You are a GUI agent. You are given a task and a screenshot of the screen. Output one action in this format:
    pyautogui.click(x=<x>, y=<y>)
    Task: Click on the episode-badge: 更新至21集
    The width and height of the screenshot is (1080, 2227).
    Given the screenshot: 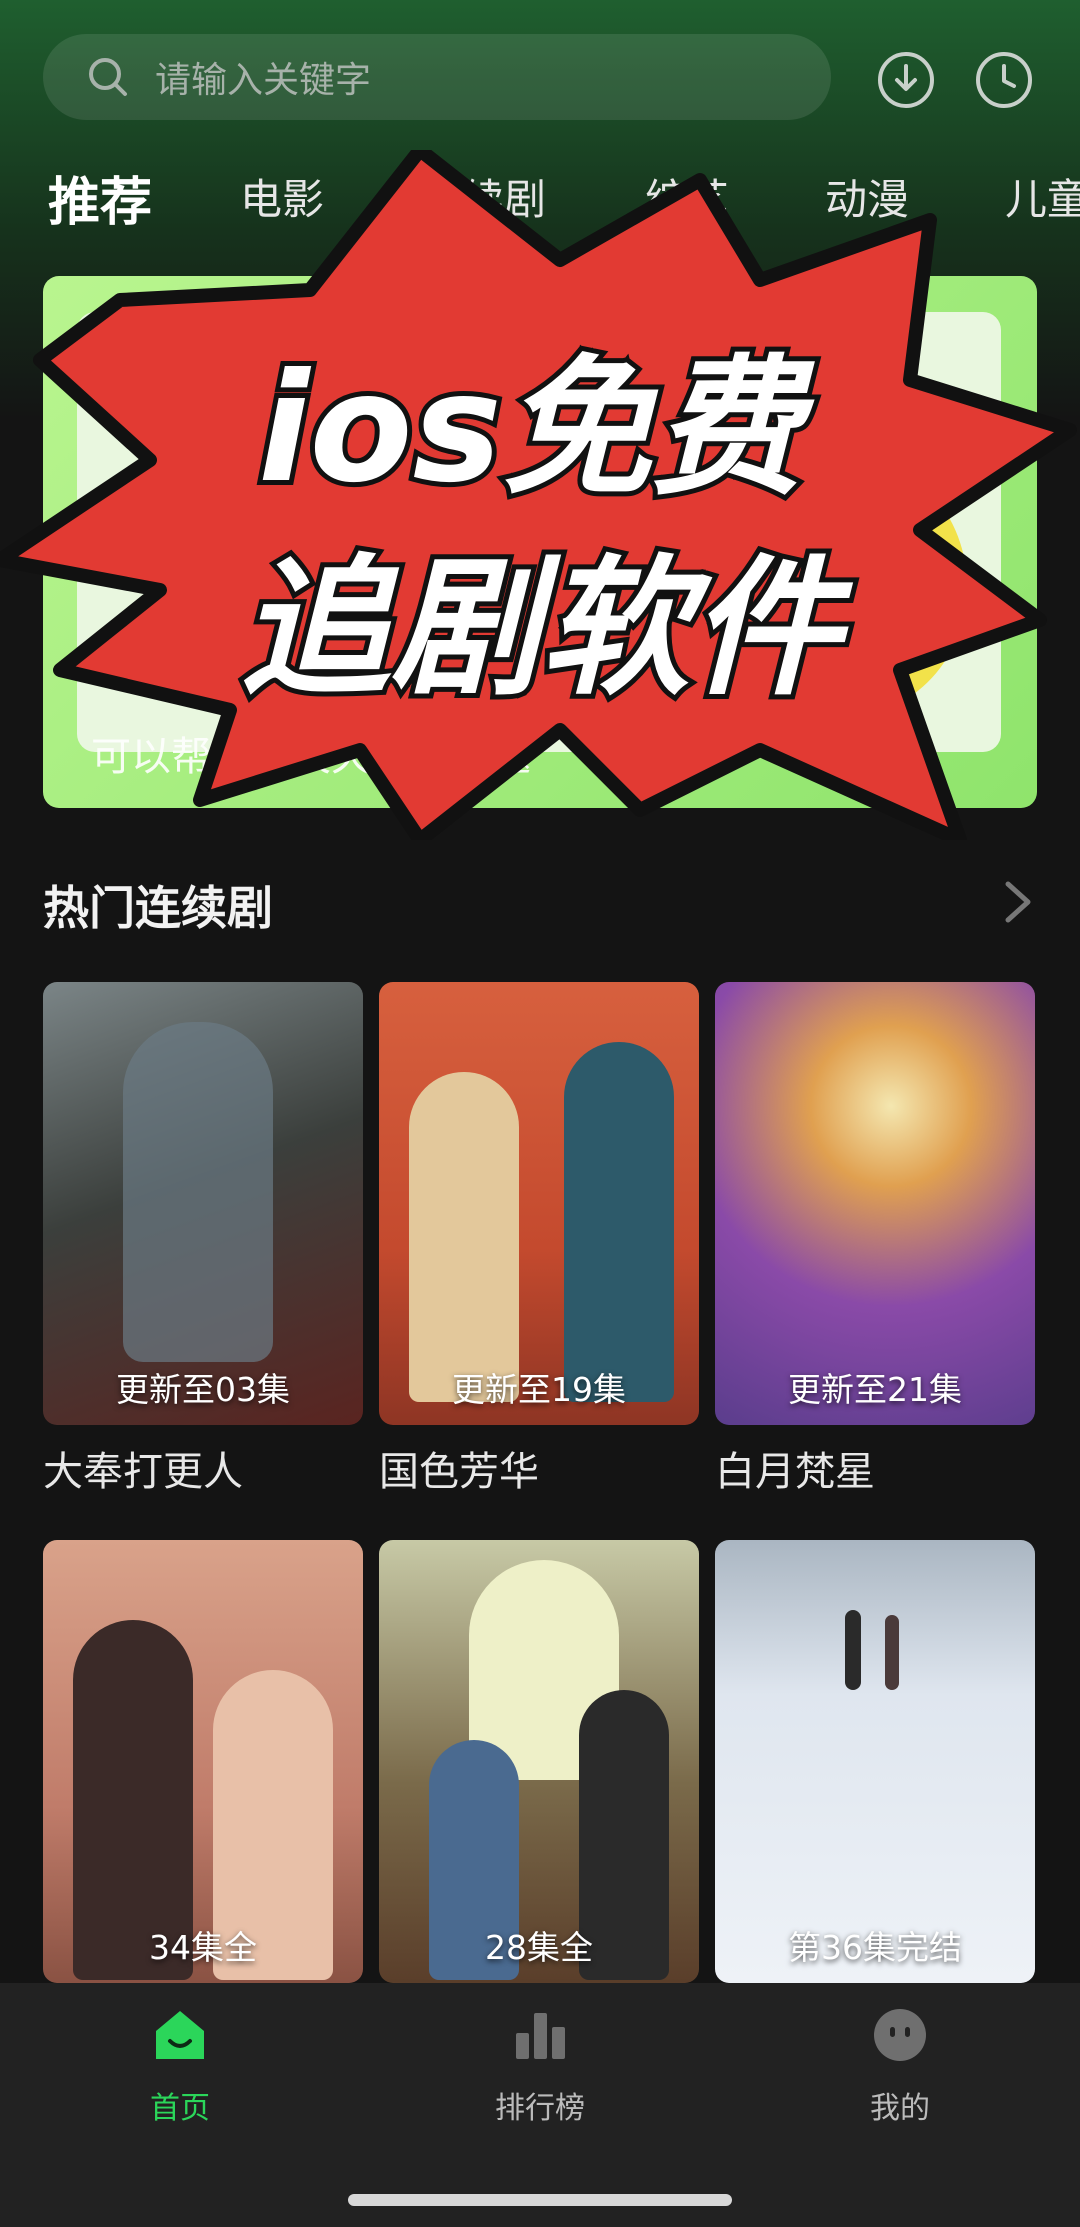 What is the action you would take?
    pyautogui.click(x=875, y=1389)
    